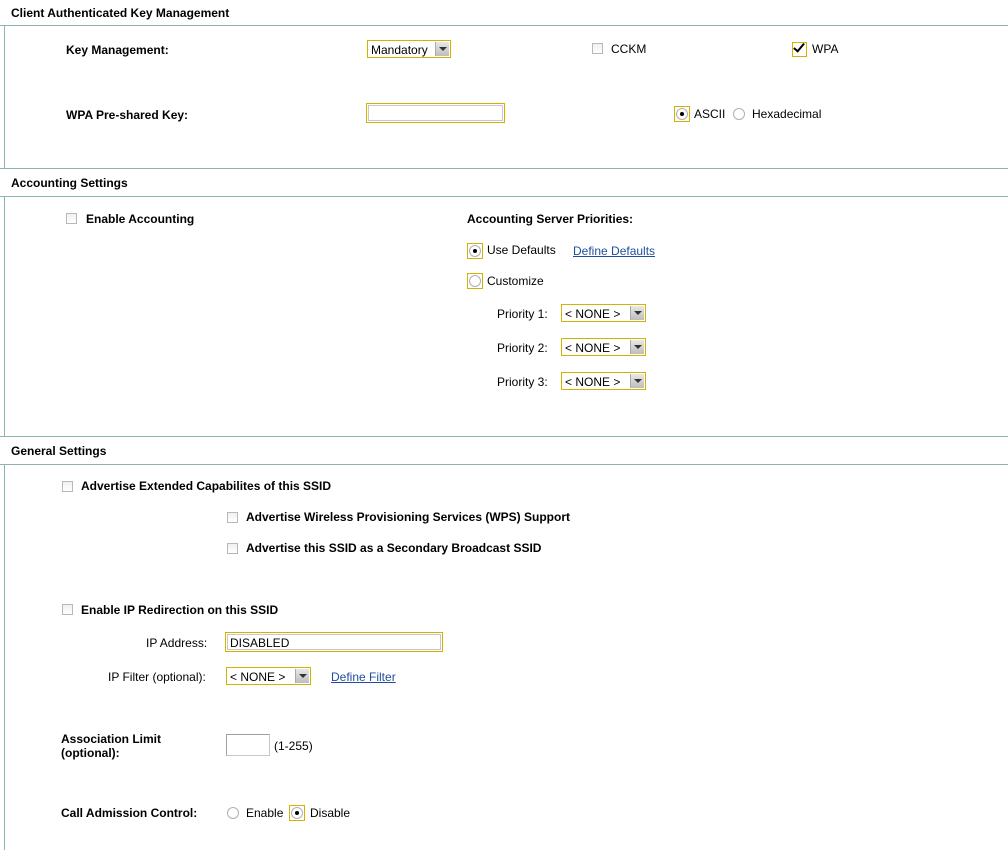 The height and width of the screenshot is (850, 1008). What do you see at coordinates (593, 314) in the screenshot?
I see `priority-1-value: < NONE >` at bounding box center [593, 314].